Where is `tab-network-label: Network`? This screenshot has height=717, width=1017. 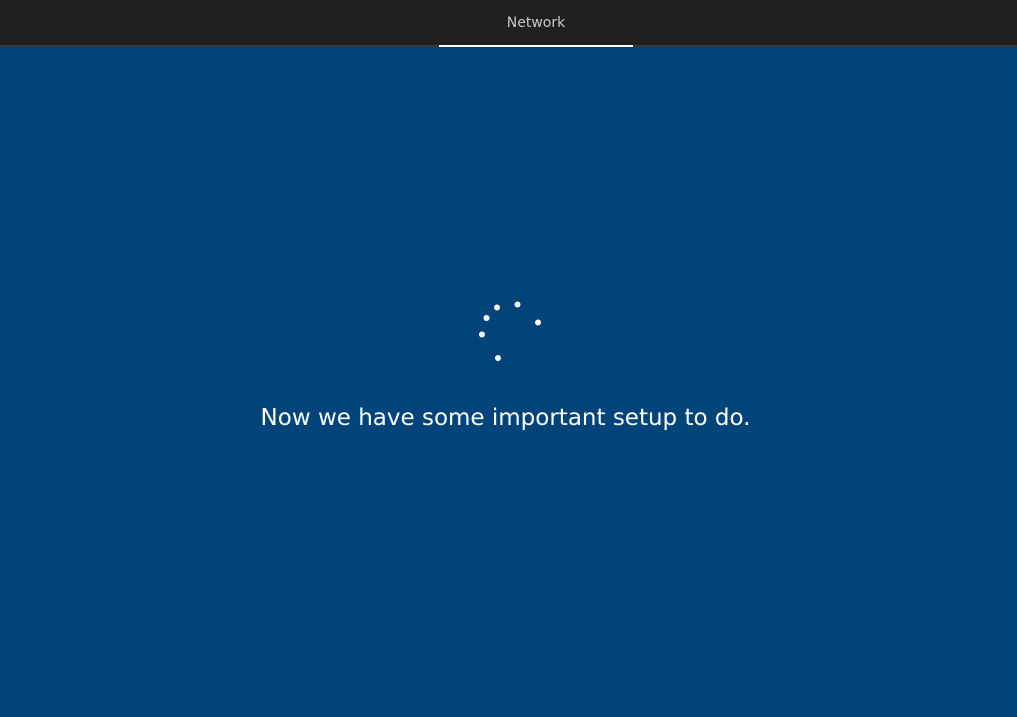
tab-network-label: Network is located at coordinates (536, 23).